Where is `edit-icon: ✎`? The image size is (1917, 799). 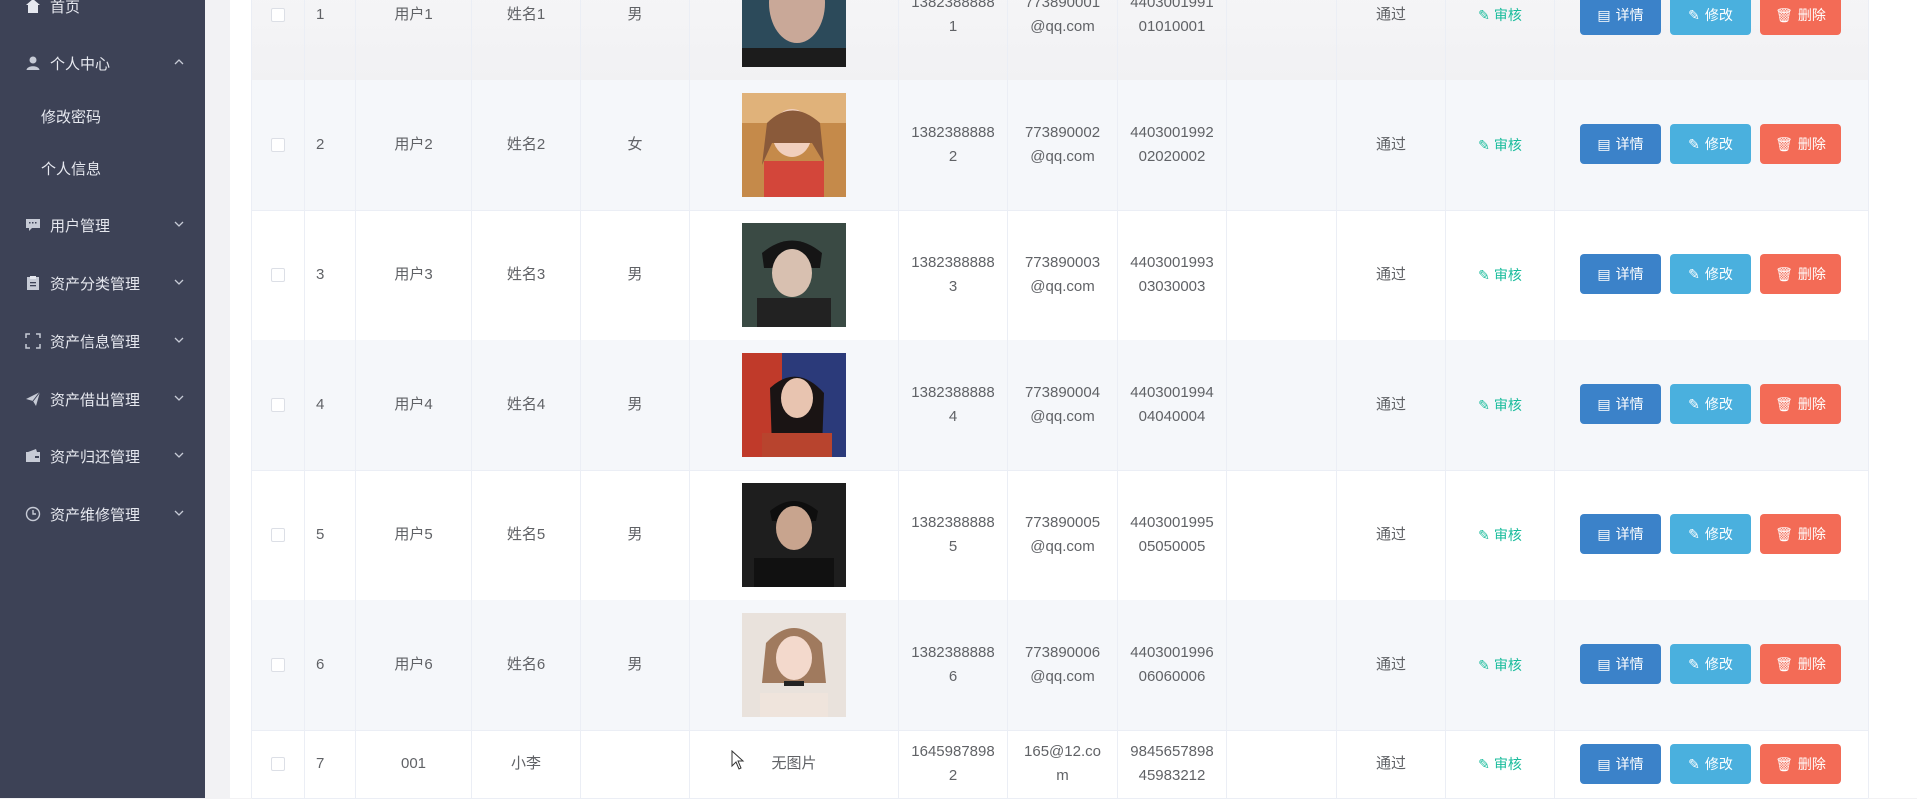
edit-icon: ✎ is located at coordinates (1484, 405).